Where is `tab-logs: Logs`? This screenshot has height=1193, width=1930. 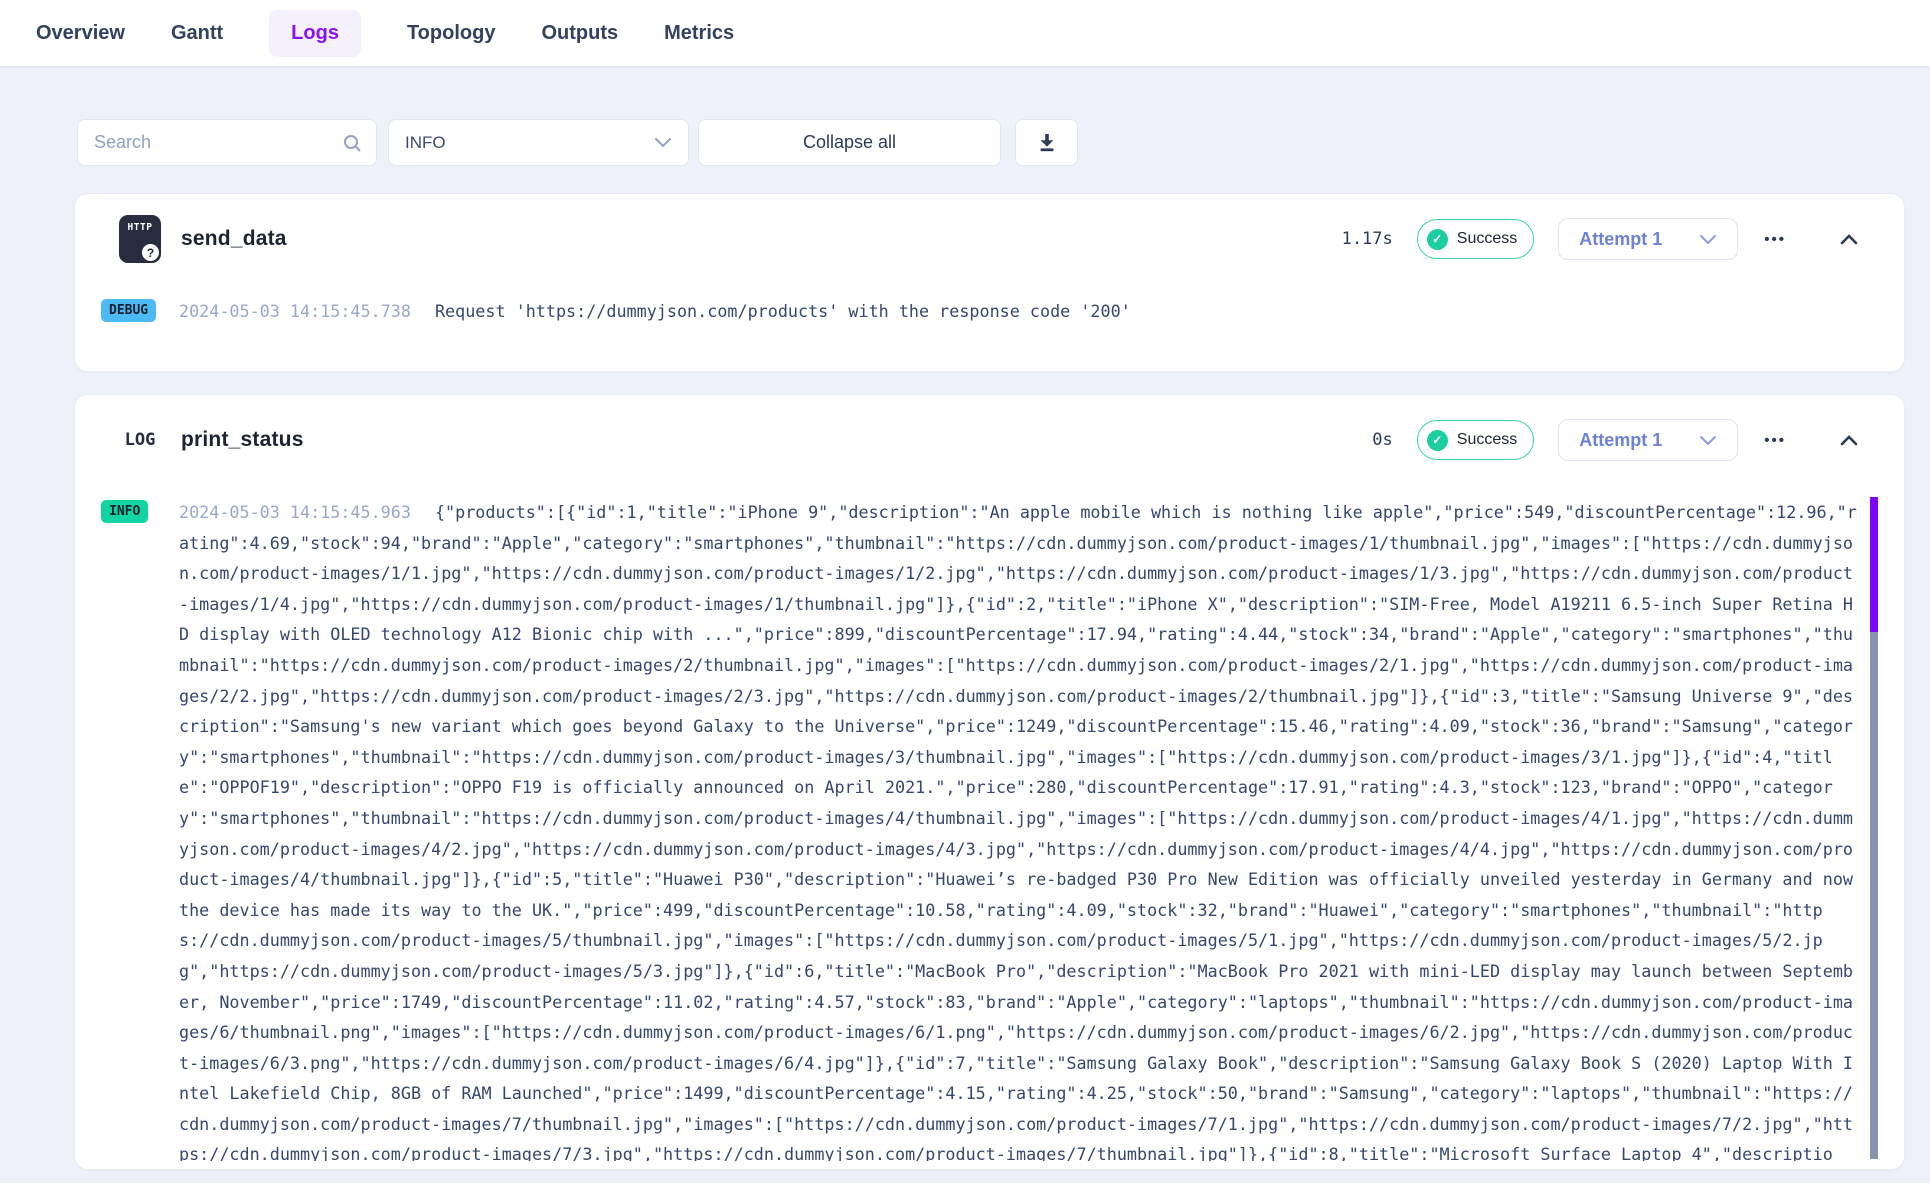
tab-logs: Logs is located at coordinates (315, 33).